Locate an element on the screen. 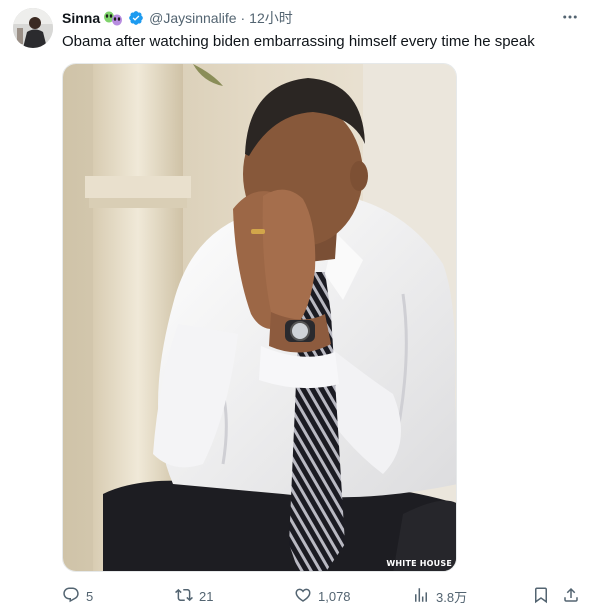 Image resolution: width=595 pixels, height=614 pixels. tweet-header: Sinna @Jaysinnalife · 12小时 is located at coordinates (177, 18).